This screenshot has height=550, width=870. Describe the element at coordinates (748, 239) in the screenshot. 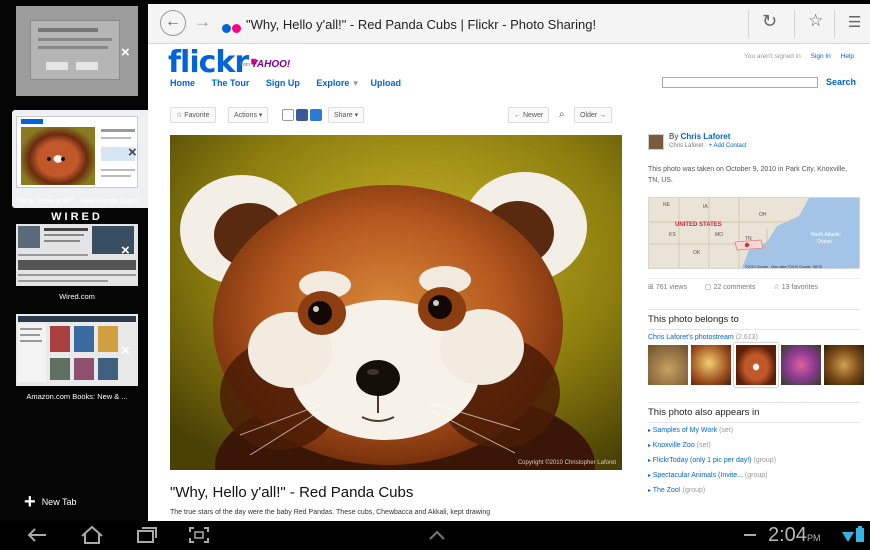

I see `svg-text: TN` at that location.